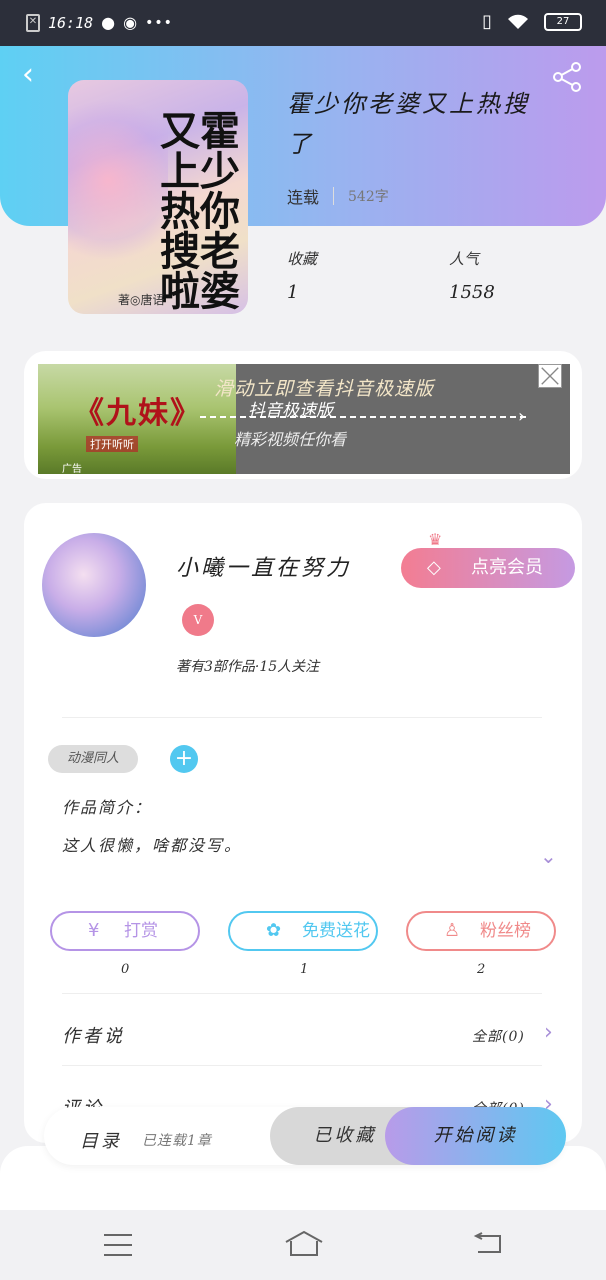 The image size is (606, 1280). Describe the element at coordinates (488, 1244) in the screenshot. I see `back-icon` at that location.